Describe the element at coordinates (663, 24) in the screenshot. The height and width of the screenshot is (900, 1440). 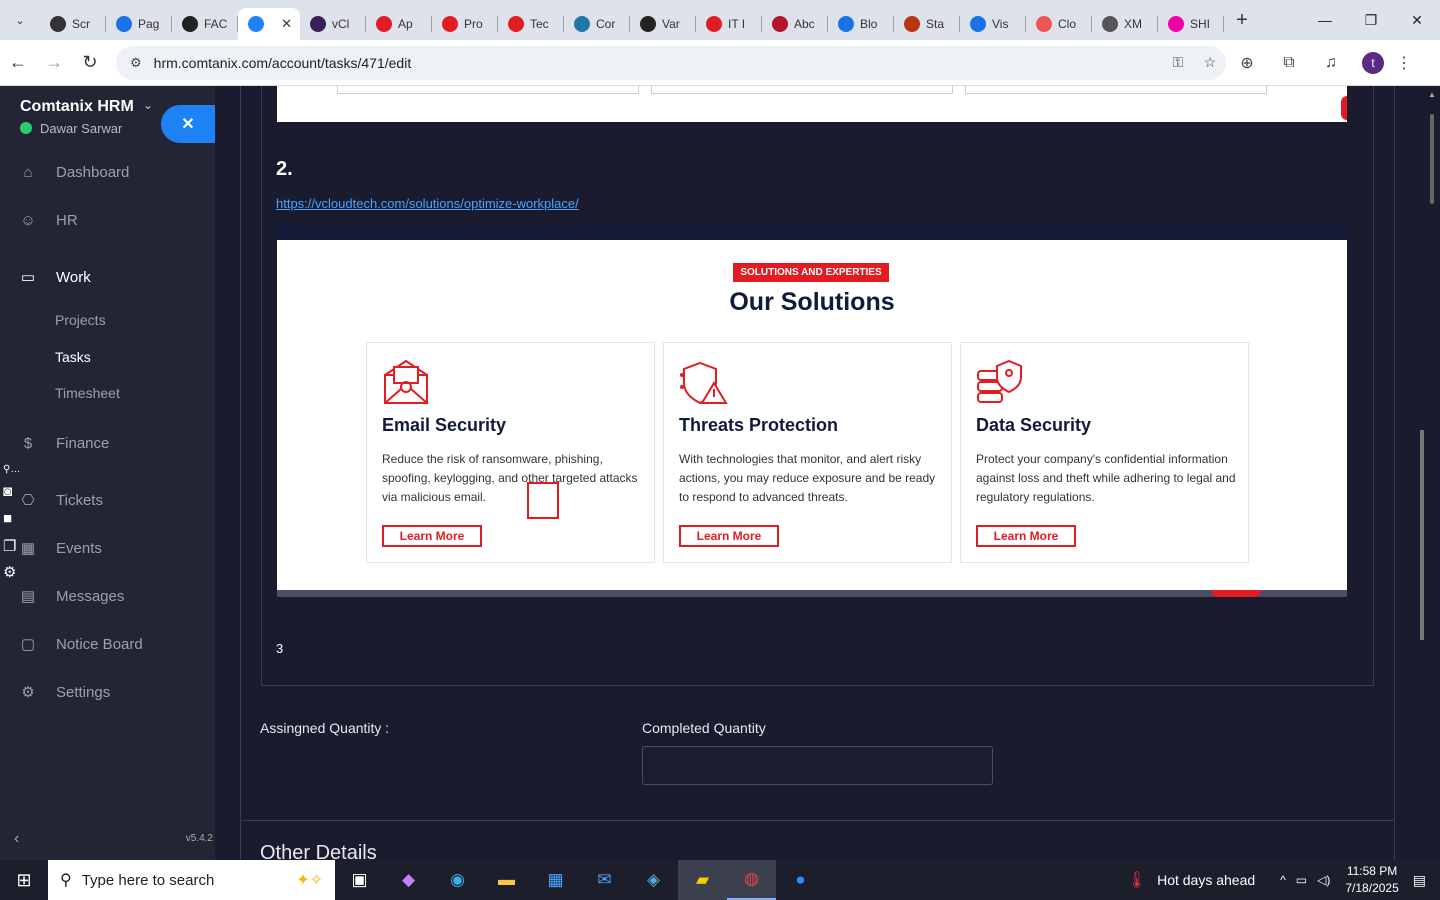
I see `browser-tab: Var` at that location.